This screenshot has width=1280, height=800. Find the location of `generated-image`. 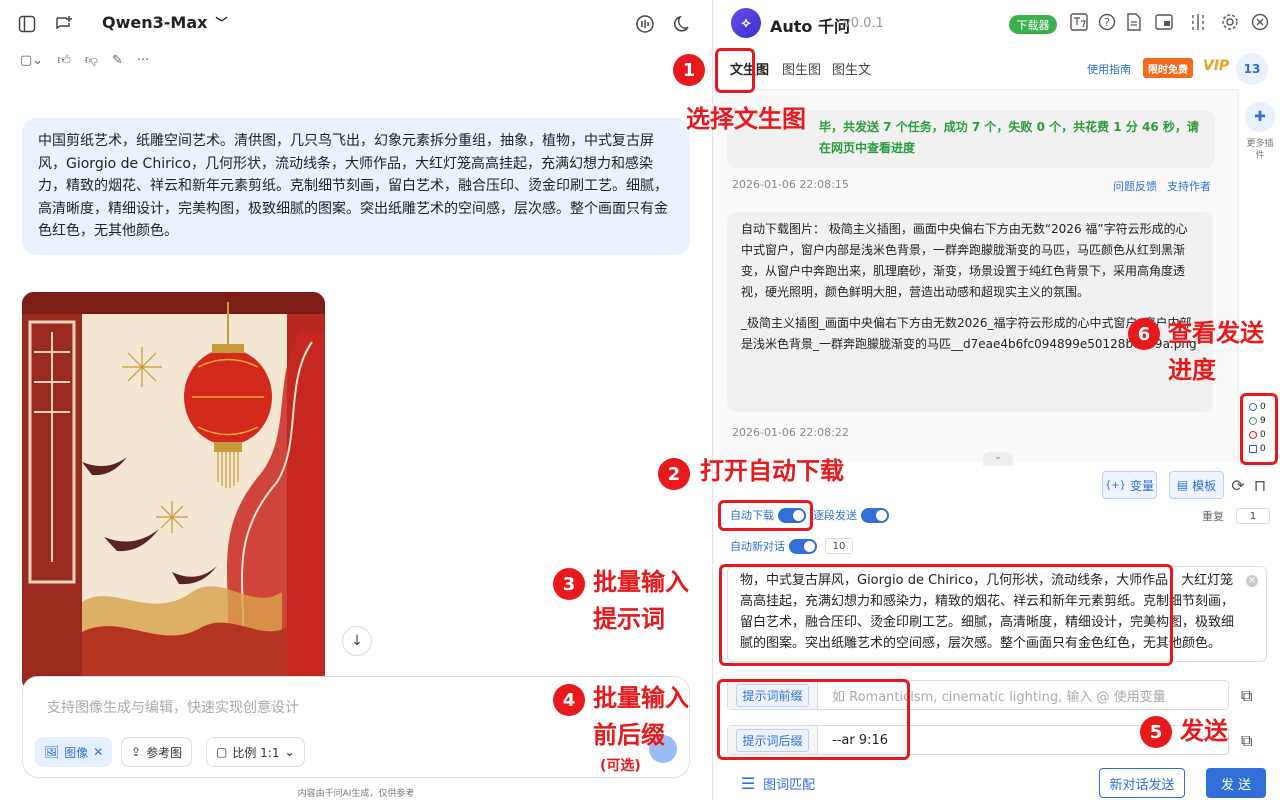

generated-image is located at coordinates (173, 492).